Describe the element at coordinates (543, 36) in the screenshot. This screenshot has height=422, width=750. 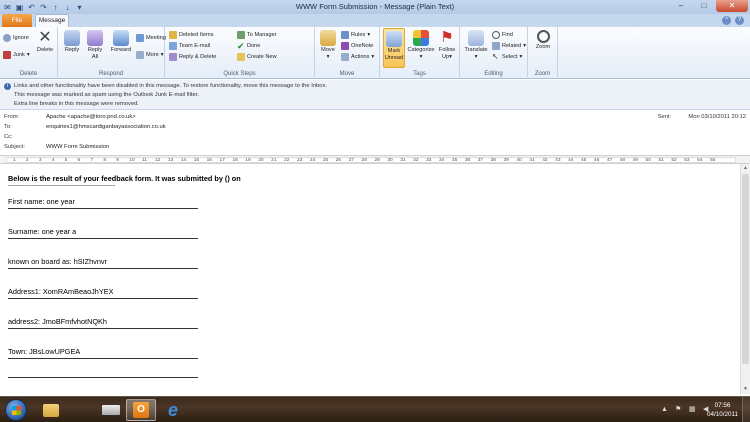
I see `magnifier-icon` at that location.